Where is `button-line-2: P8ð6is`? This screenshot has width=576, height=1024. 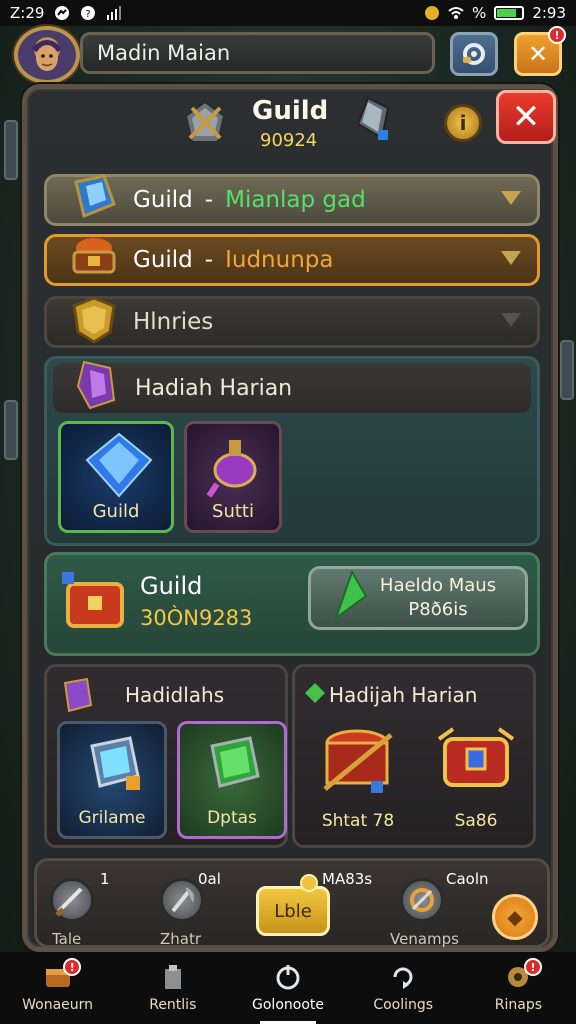 button-line-2: P8ð6is is located at coordinates (438, 609).